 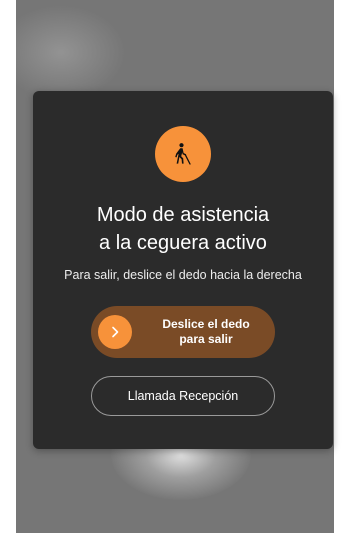 What do you see at coordinates (183, 229) in the screenshot?
I see `modal-title: Modo de asistencia a la ceguera activo` at bounding box center [183, 229].